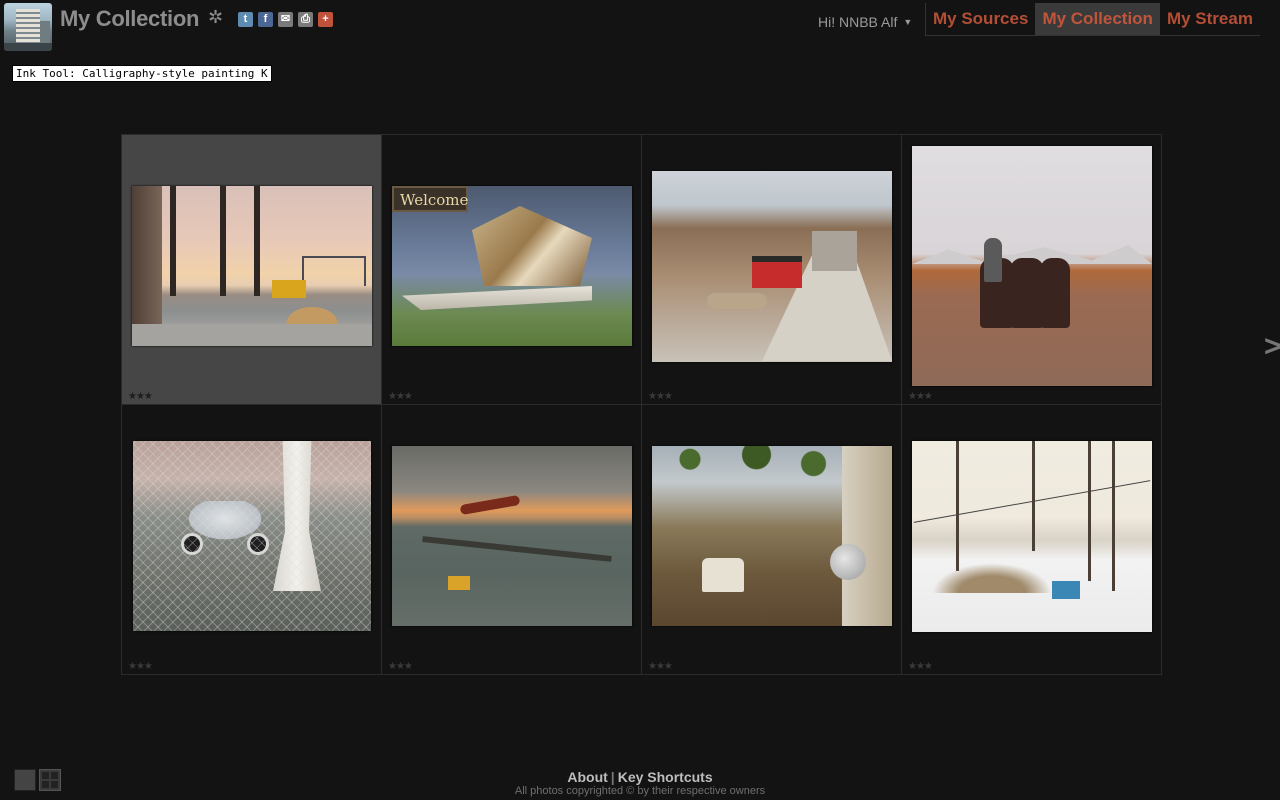  What do you see at coordinates (908, 22) in the screenshot?
I see `chevron-down-icon: ▼` at bounding box center [908, 22].